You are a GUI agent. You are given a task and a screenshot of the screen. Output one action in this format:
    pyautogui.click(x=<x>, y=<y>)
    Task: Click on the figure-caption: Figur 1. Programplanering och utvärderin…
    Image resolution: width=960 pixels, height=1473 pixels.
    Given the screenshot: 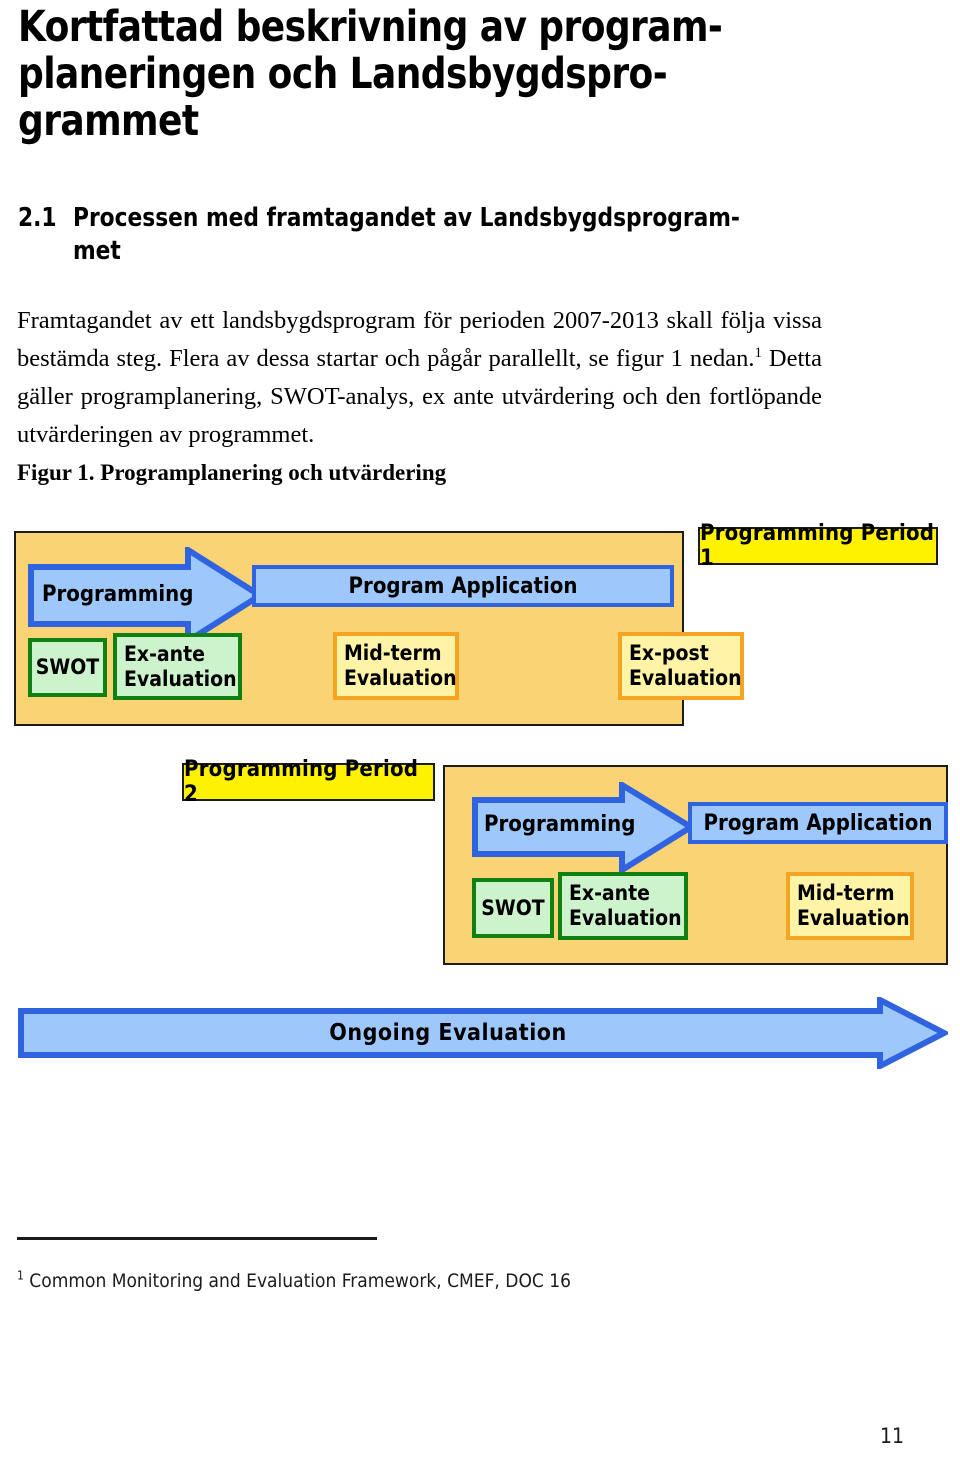 What is the action you would take?
    pyautogui.click(x=232, y=472)
    